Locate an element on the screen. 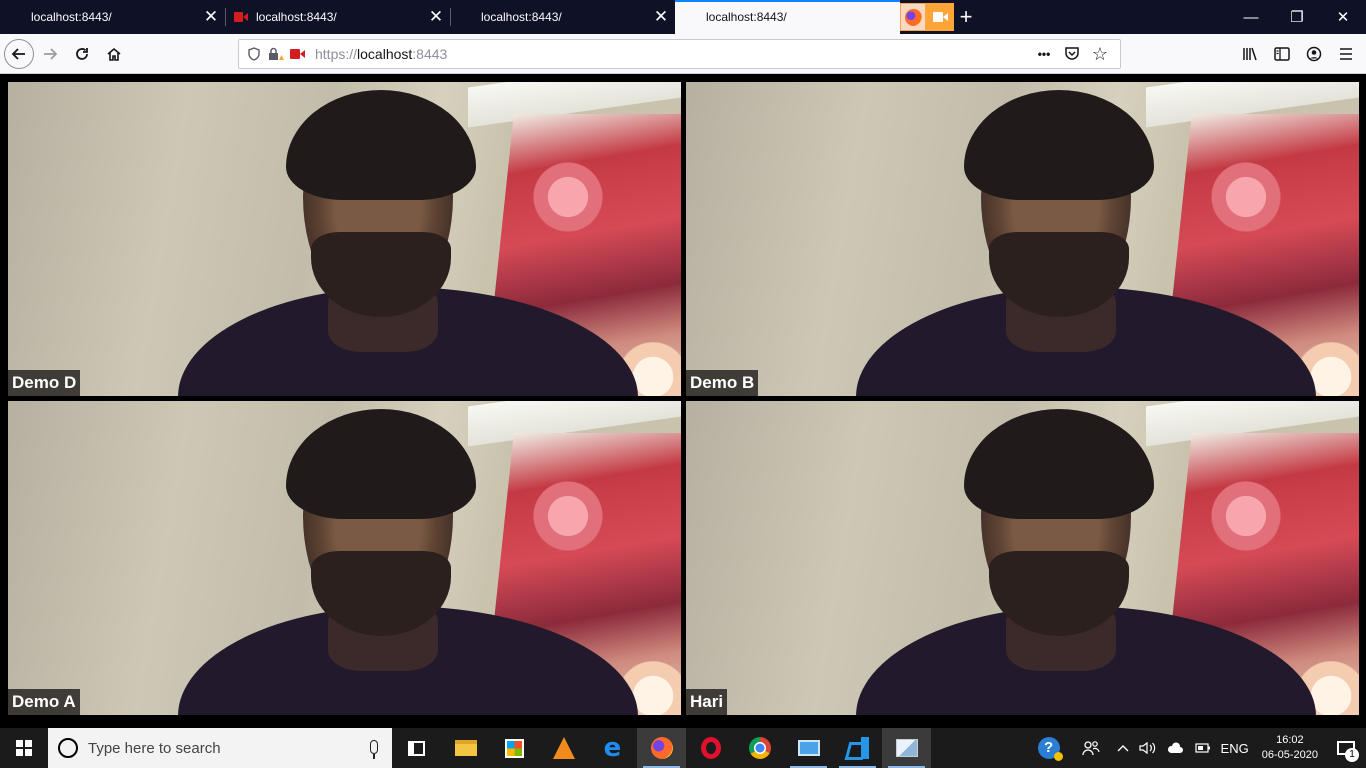 This screenshot has height=768, width=1366. url-actions: ••• ☆ is located at coordinates (1072, 54).